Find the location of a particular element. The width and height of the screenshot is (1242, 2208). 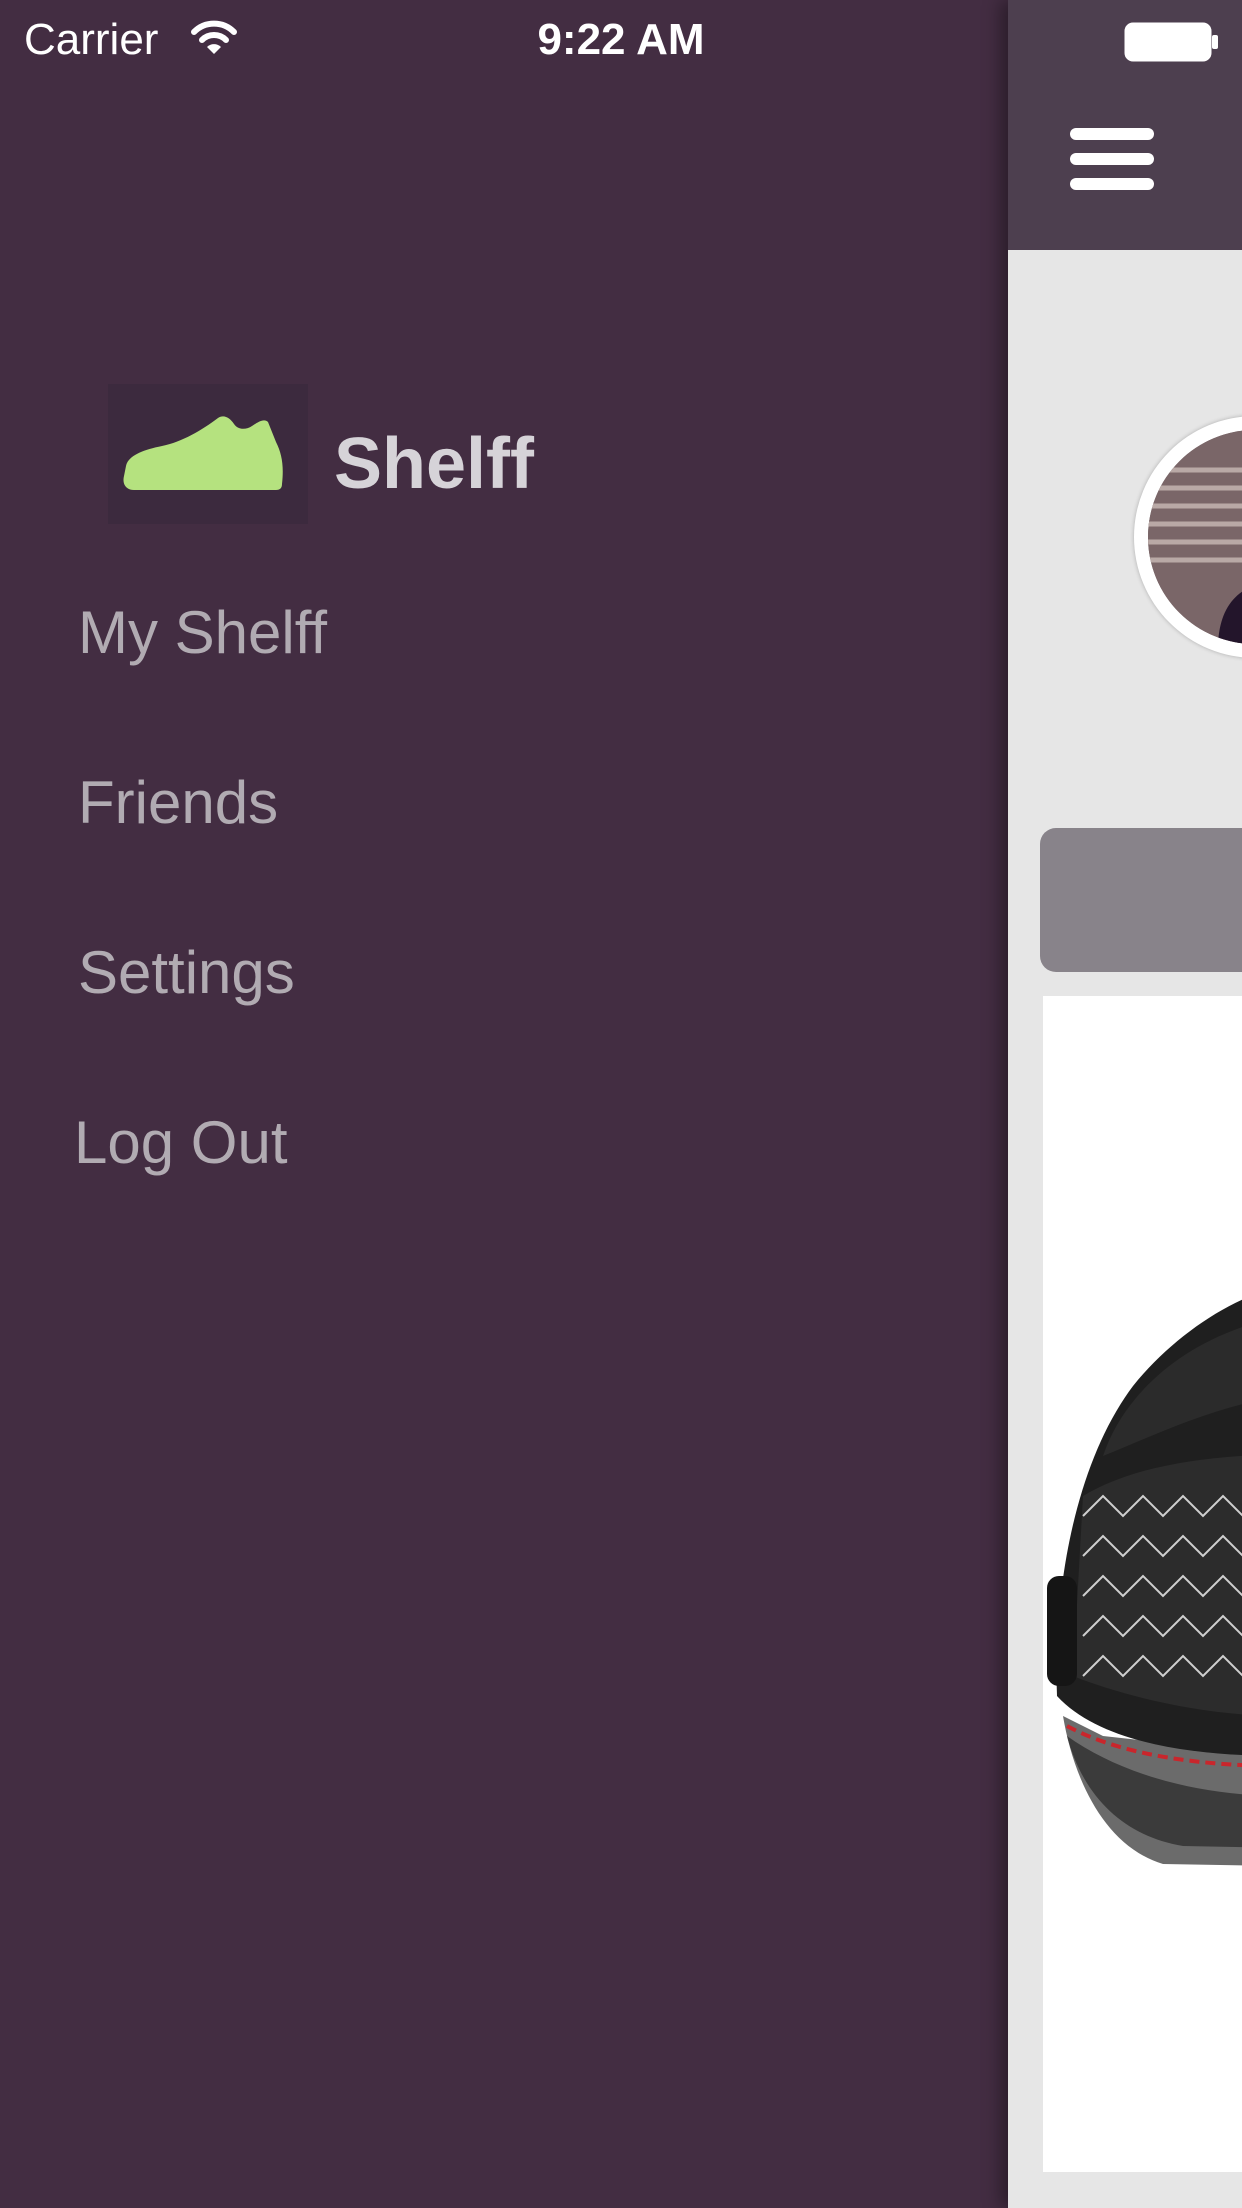

status-bar: Carrier 9:22 AM is located at coordinates (621, 40).